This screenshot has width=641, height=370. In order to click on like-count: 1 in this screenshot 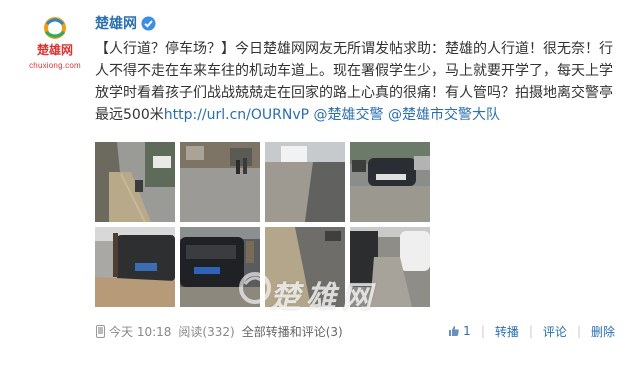, I will do `click(467, 331)`.